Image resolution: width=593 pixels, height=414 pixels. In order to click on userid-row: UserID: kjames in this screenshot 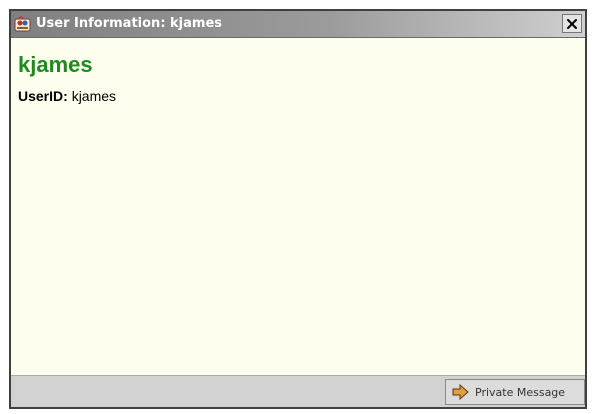, I will do `click(67, 96)`.